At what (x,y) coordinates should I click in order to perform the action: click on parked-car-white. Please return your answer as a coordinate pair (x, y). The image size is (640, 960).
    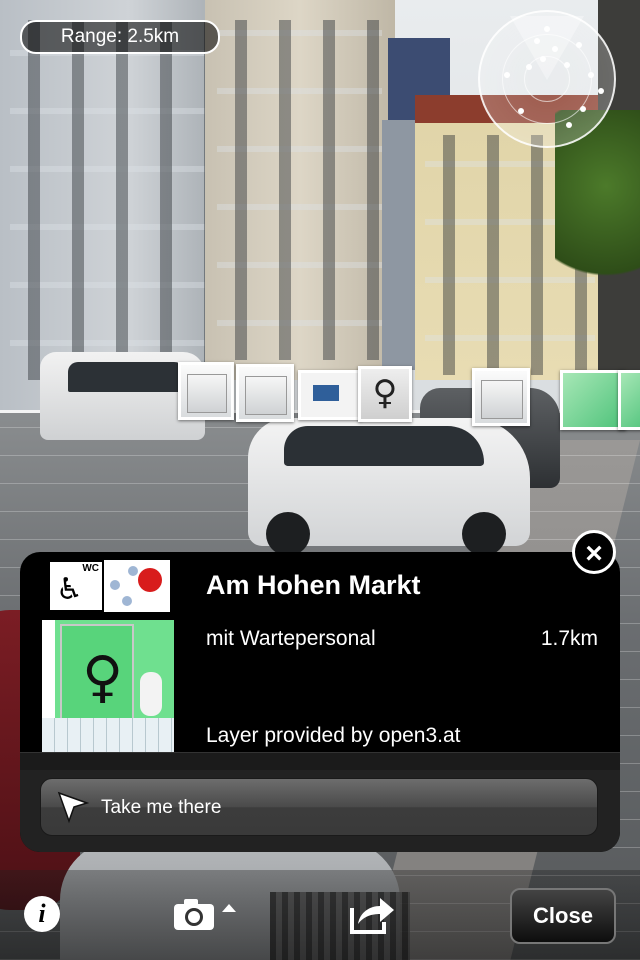
    Looking at the image, I should click on (389, 487).